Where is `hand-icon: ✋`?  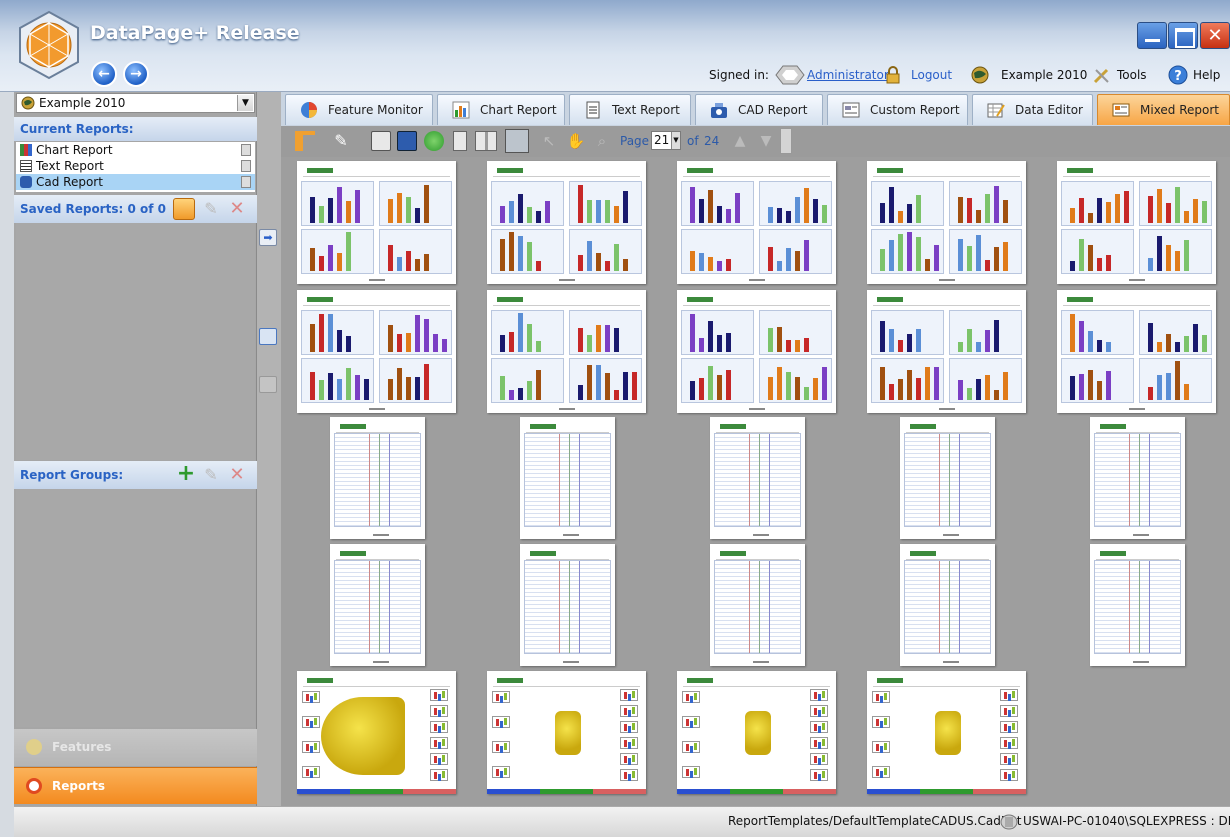 hand-icon: ✋ is located at coordinates (576, 141).